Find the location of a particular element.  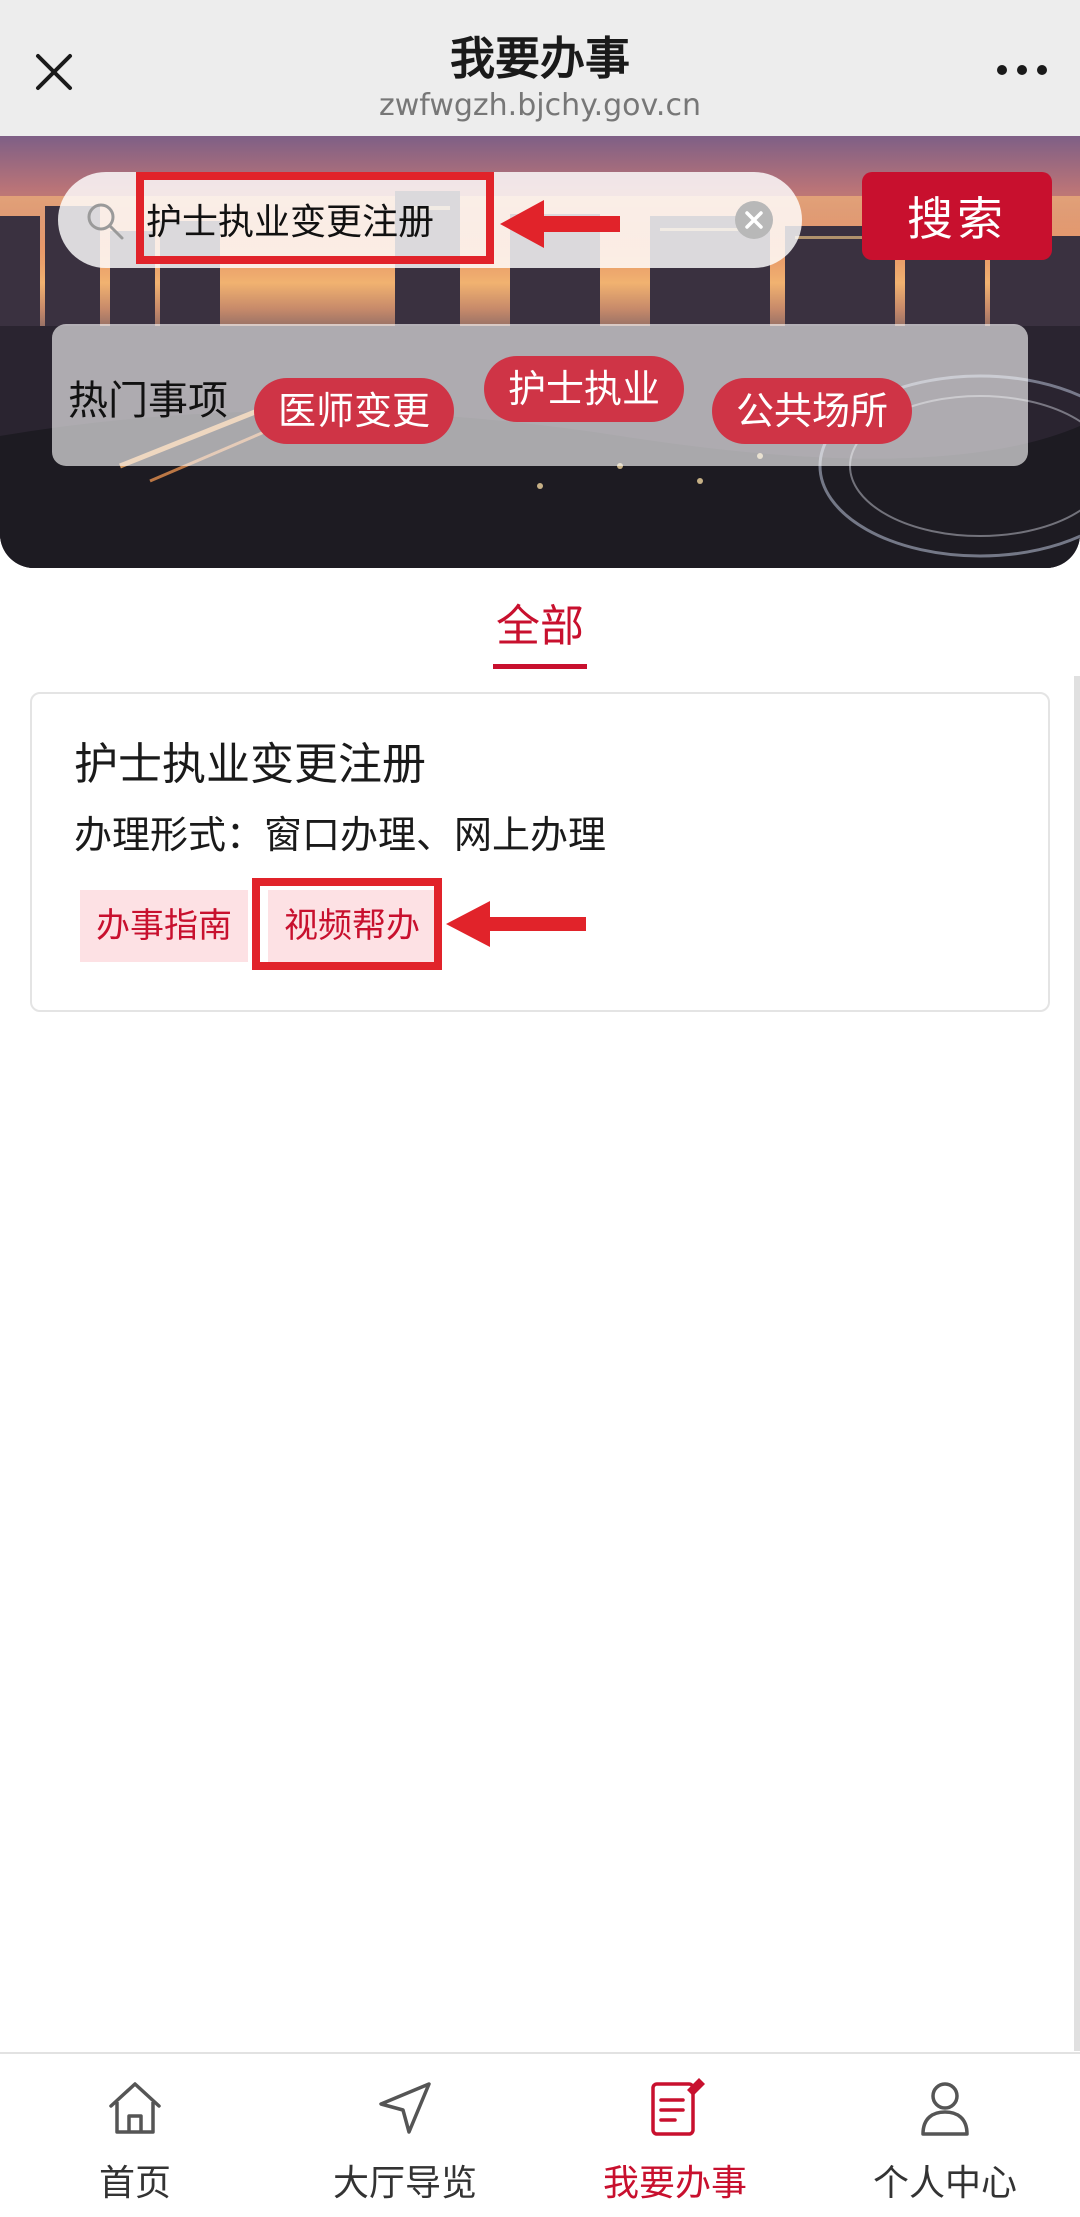

nav-profile-label: 个人中心 is located at coordinates (944, 2183).